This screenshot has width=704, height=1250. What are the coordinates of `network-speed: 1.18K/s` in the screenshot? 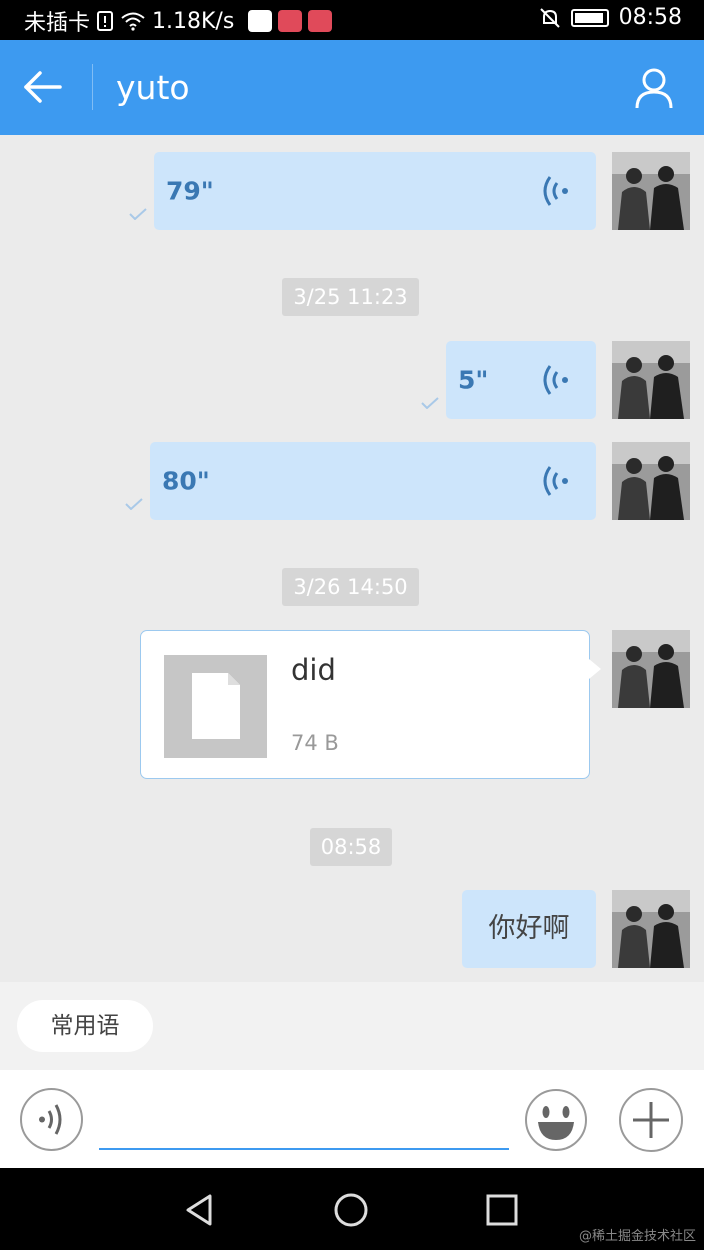 It's located at (193, 21).